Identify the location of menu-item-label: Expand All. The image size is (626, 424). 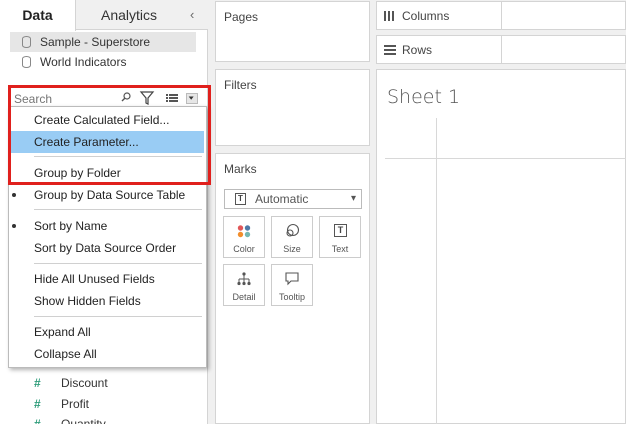
(62, 332).